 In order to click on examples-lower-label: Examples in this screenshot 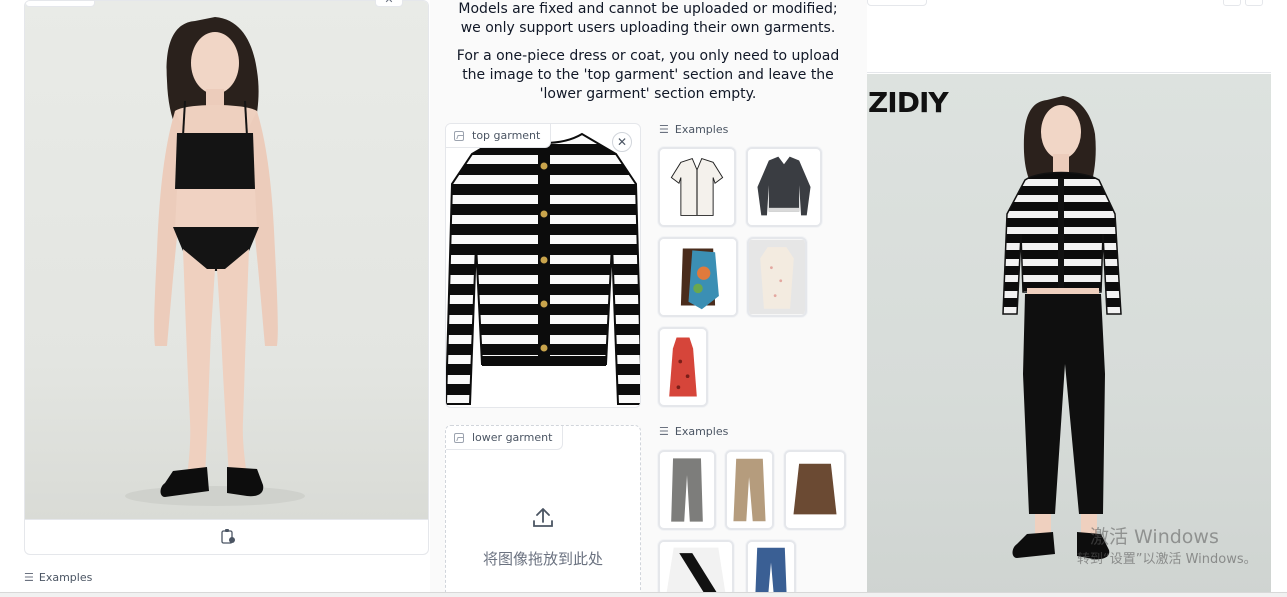, I will do `click(701, 431)`.